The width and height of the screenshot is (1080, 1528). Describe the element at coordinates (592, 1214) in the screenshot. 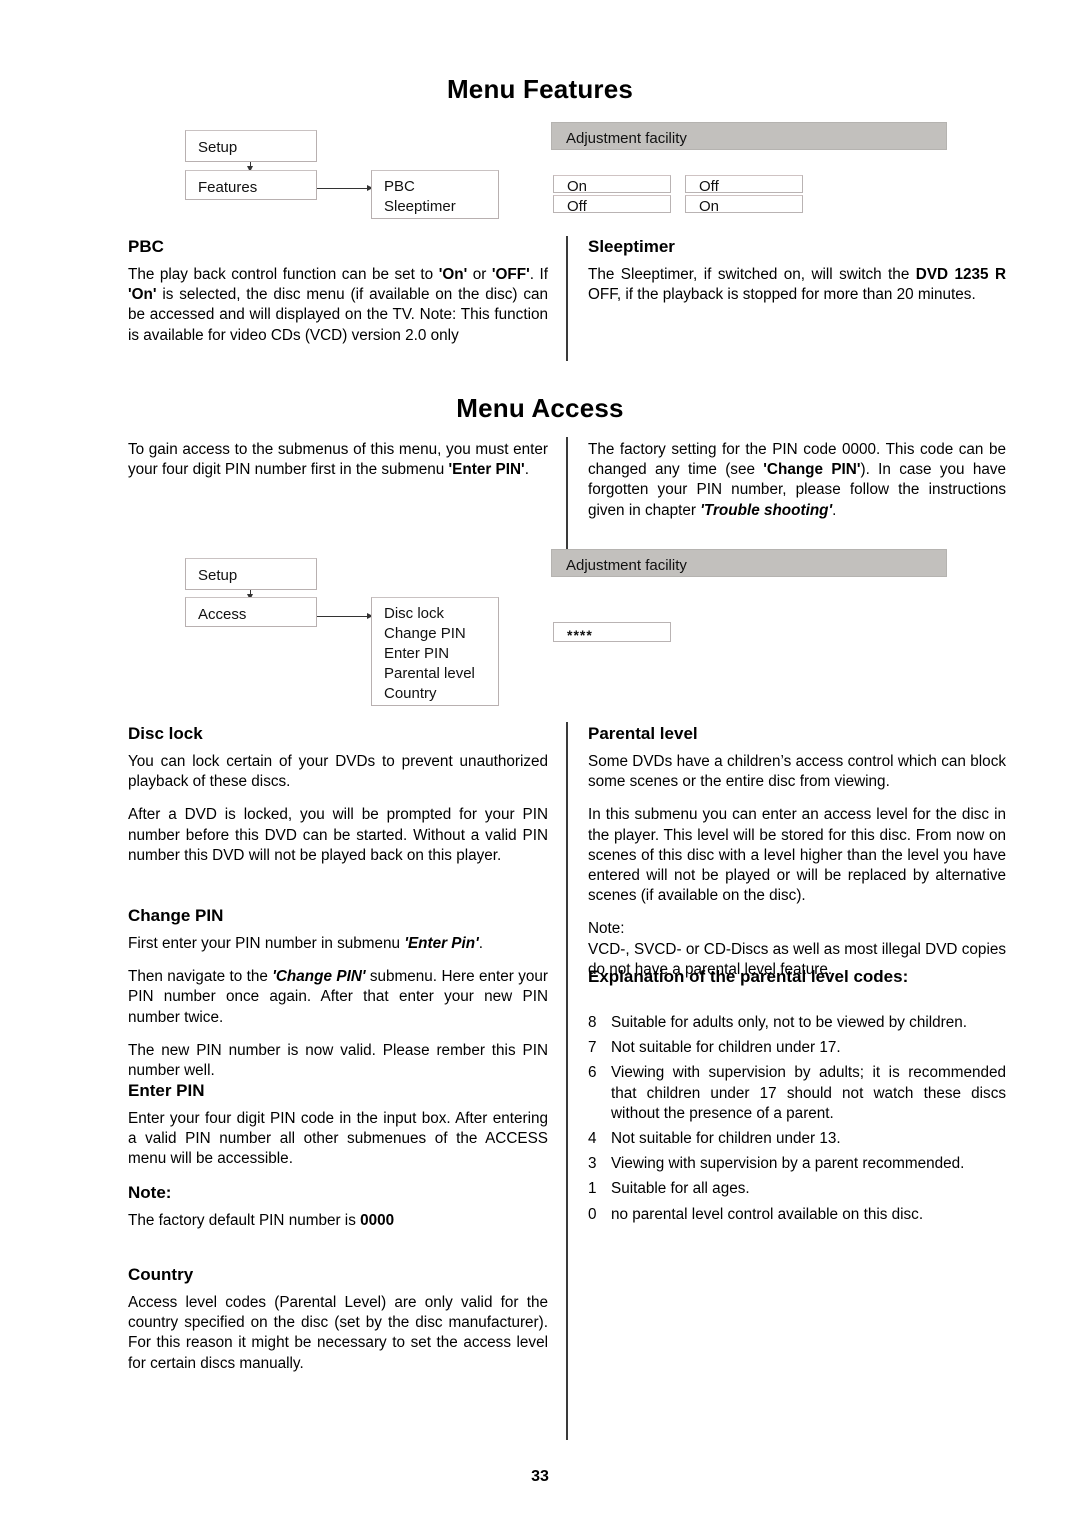

I see `parental-code-number: 0` at that location.